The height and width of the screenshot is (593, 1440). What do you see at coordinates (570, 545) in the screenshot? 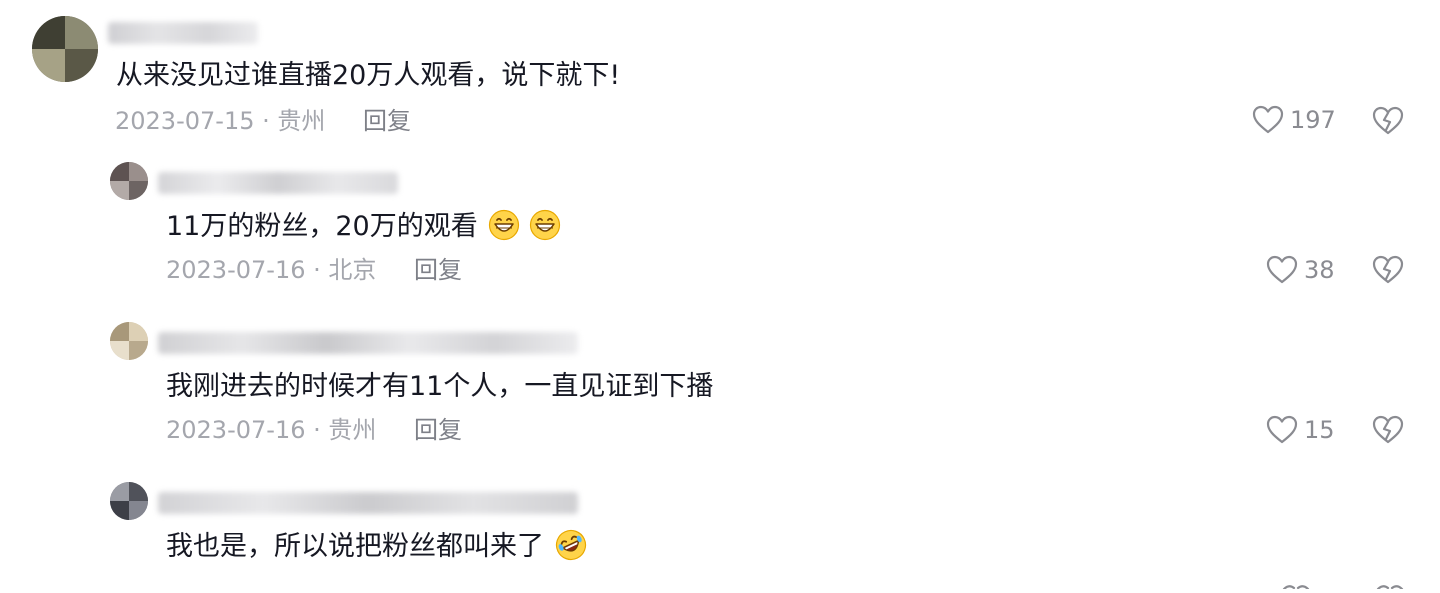
I see `rofl-emoji` at bounding box center [570, 545].